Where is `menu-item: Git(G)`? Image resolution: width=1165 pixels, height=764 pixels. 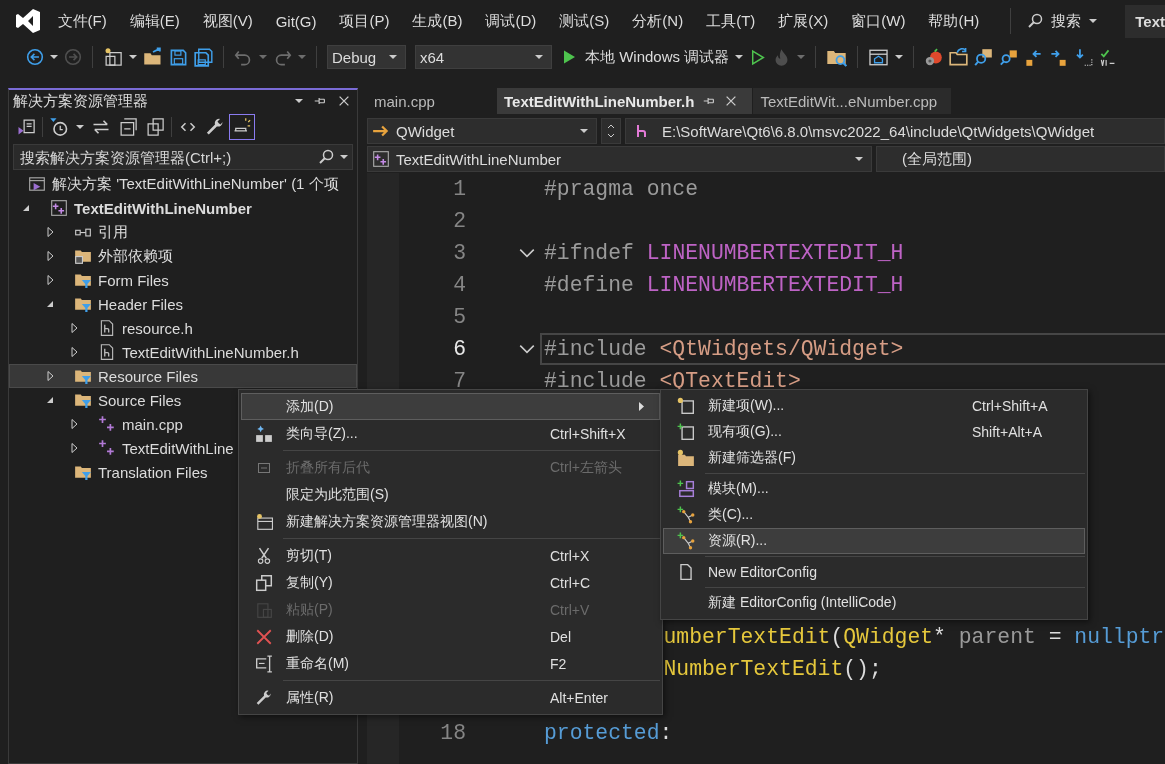
menu-item: Git(G) is located at coordinates (296, 21).